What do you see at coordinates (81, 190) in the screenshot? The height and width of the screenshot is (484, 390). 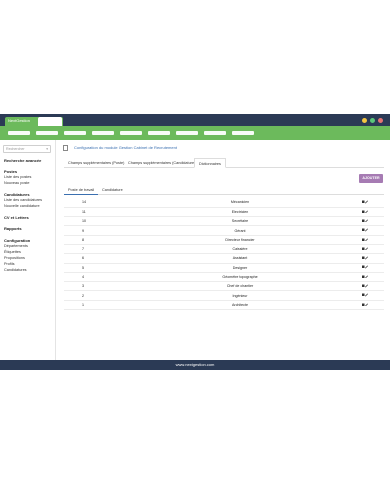 I see `subtab-poste-travail: Poste de travail` at bounding box center [81, 190].